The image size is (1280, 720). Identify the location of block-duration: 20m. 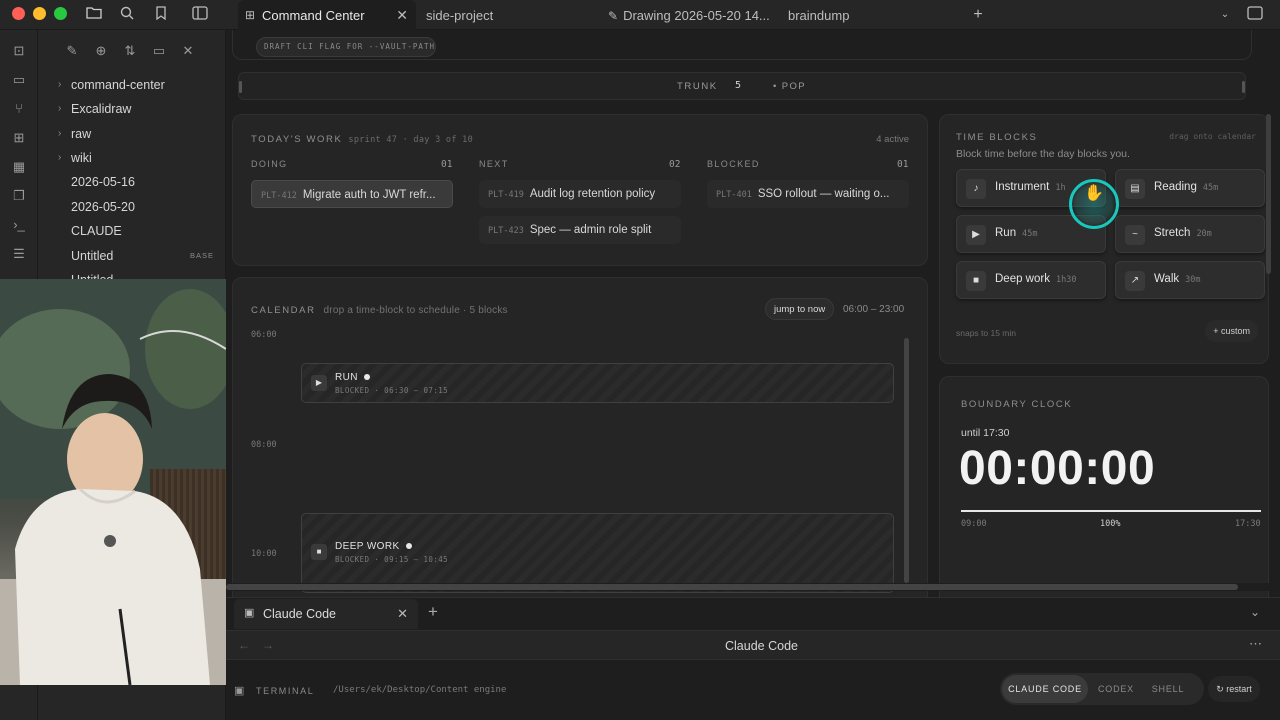
(1204, 234).